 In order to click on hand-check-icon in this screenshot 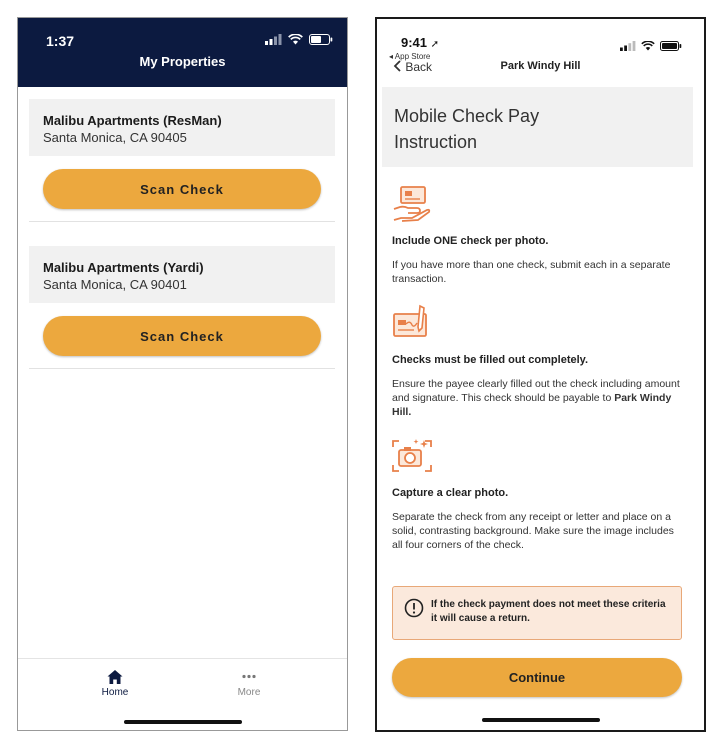, I will do `click(412, 204)`.